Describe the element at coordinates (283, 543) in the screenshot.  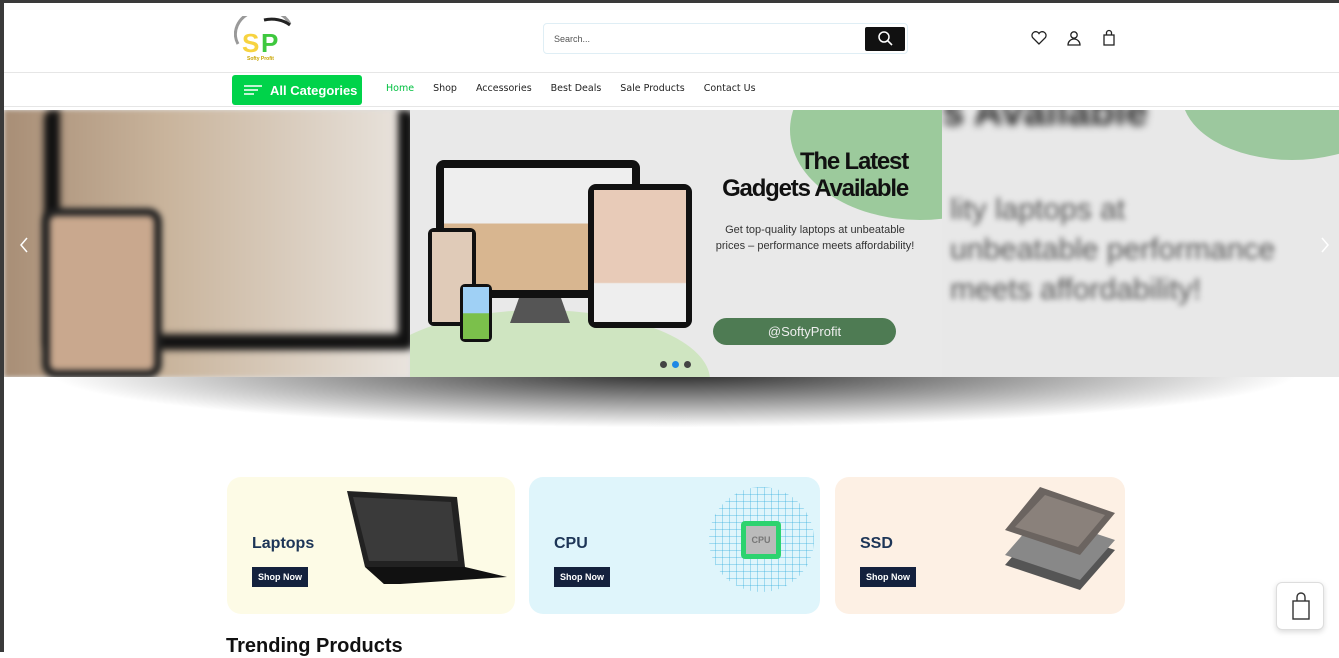
I see `category-title: Laptops` at that location.